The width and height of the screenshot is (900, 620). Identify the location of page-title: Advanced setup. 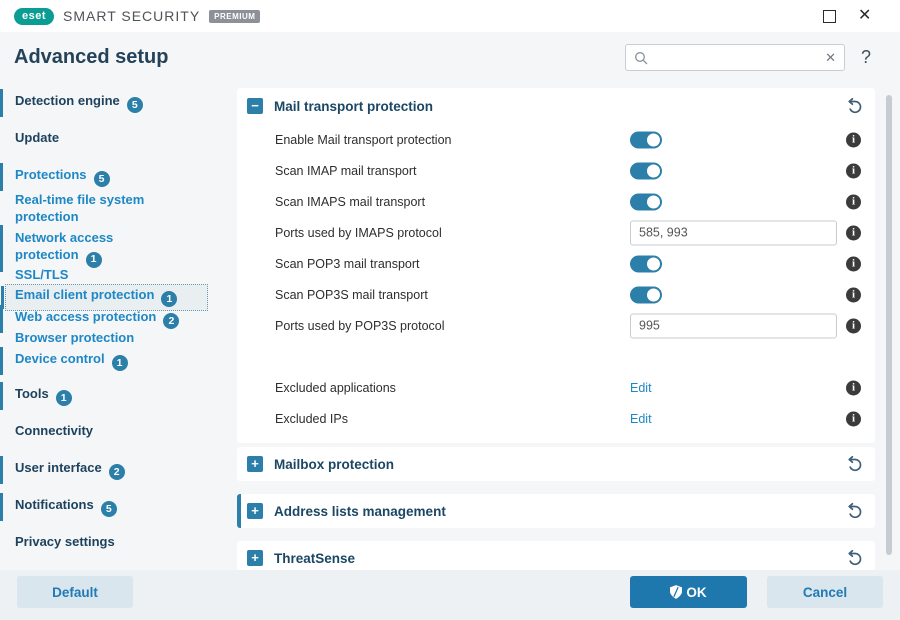
(91, 57).